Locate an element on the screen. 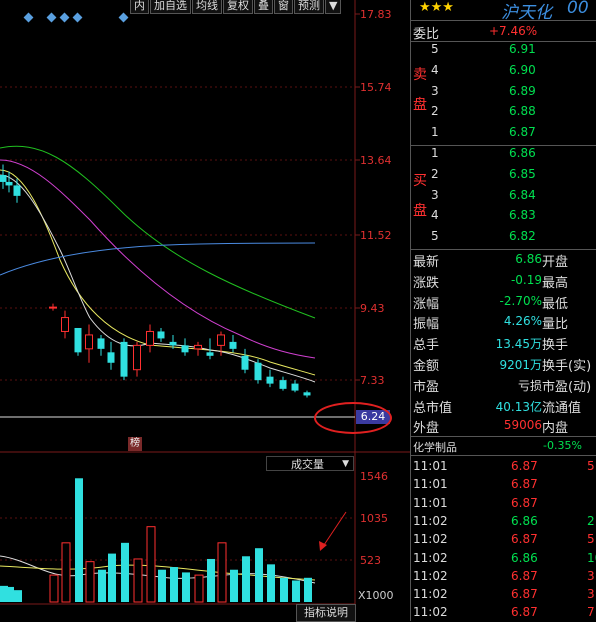 This screenshot has height=622, width=596. sell-level-row: 1 6.87 is located at coordinates (503, 133).